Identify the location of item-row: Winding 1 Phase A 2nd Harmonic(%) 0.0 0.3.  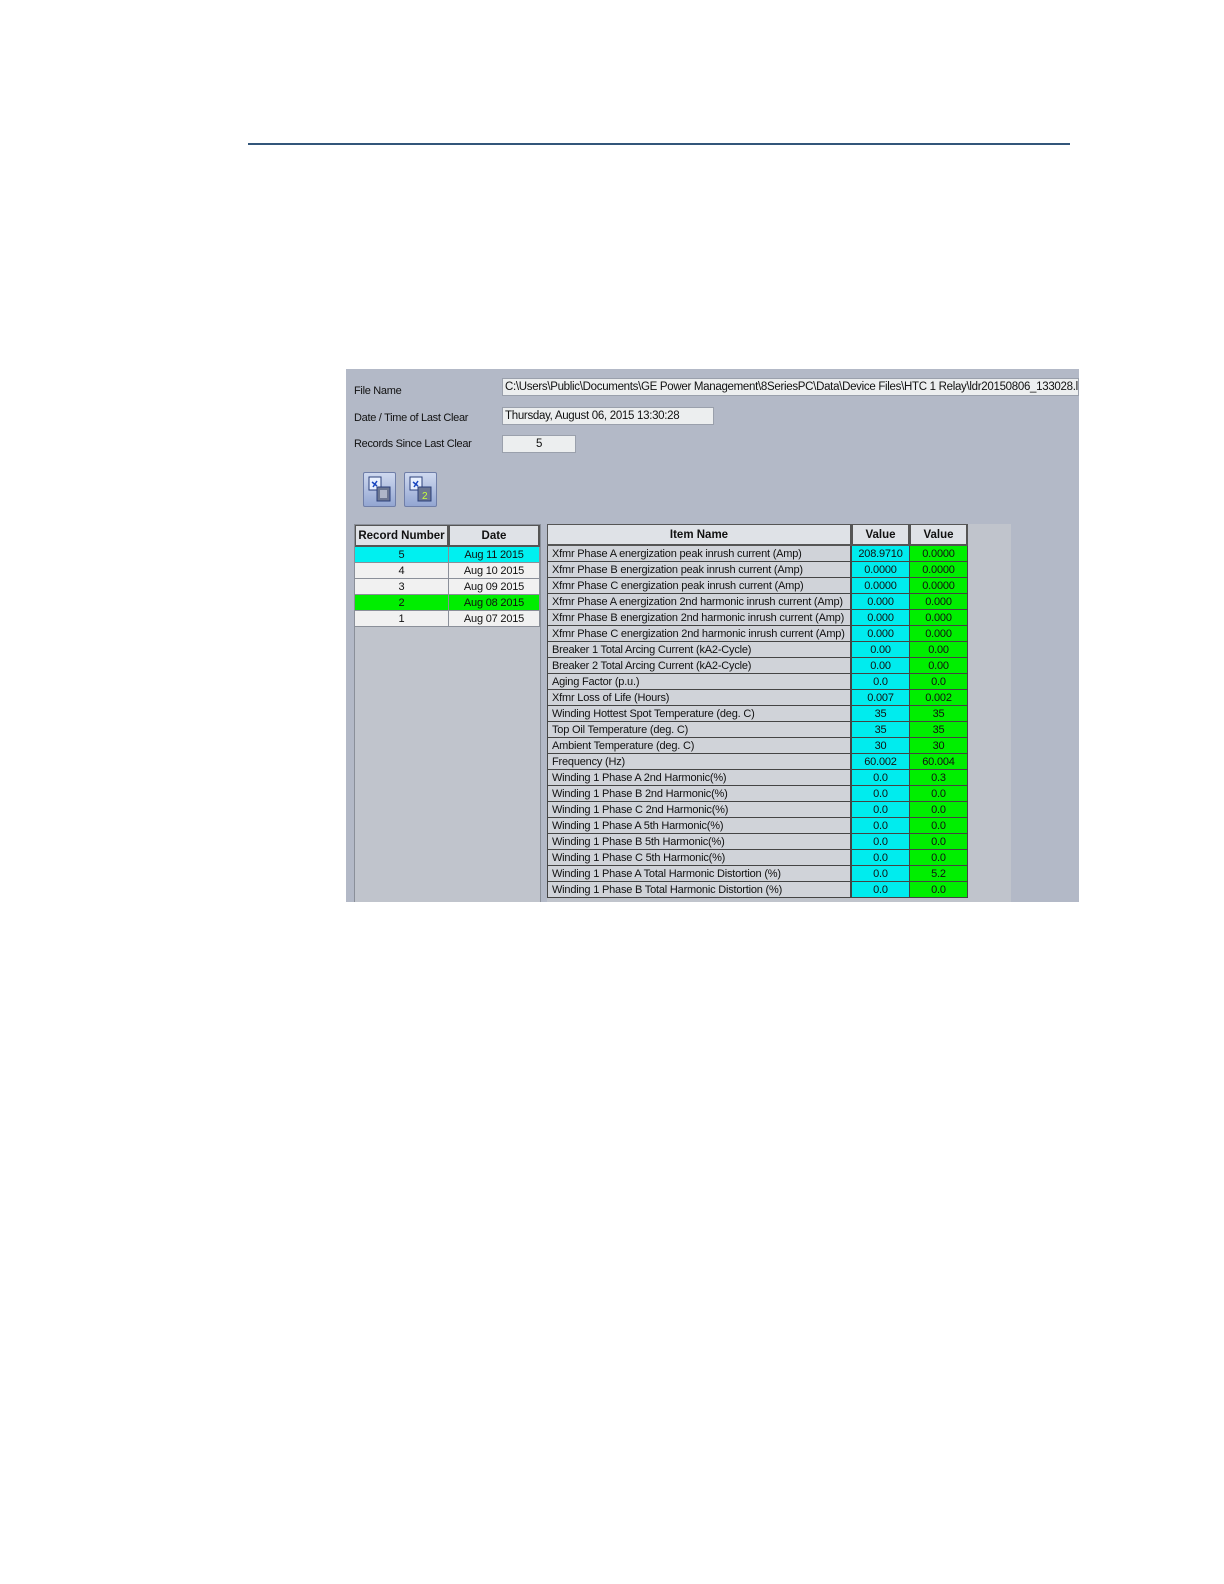
(757, 778).